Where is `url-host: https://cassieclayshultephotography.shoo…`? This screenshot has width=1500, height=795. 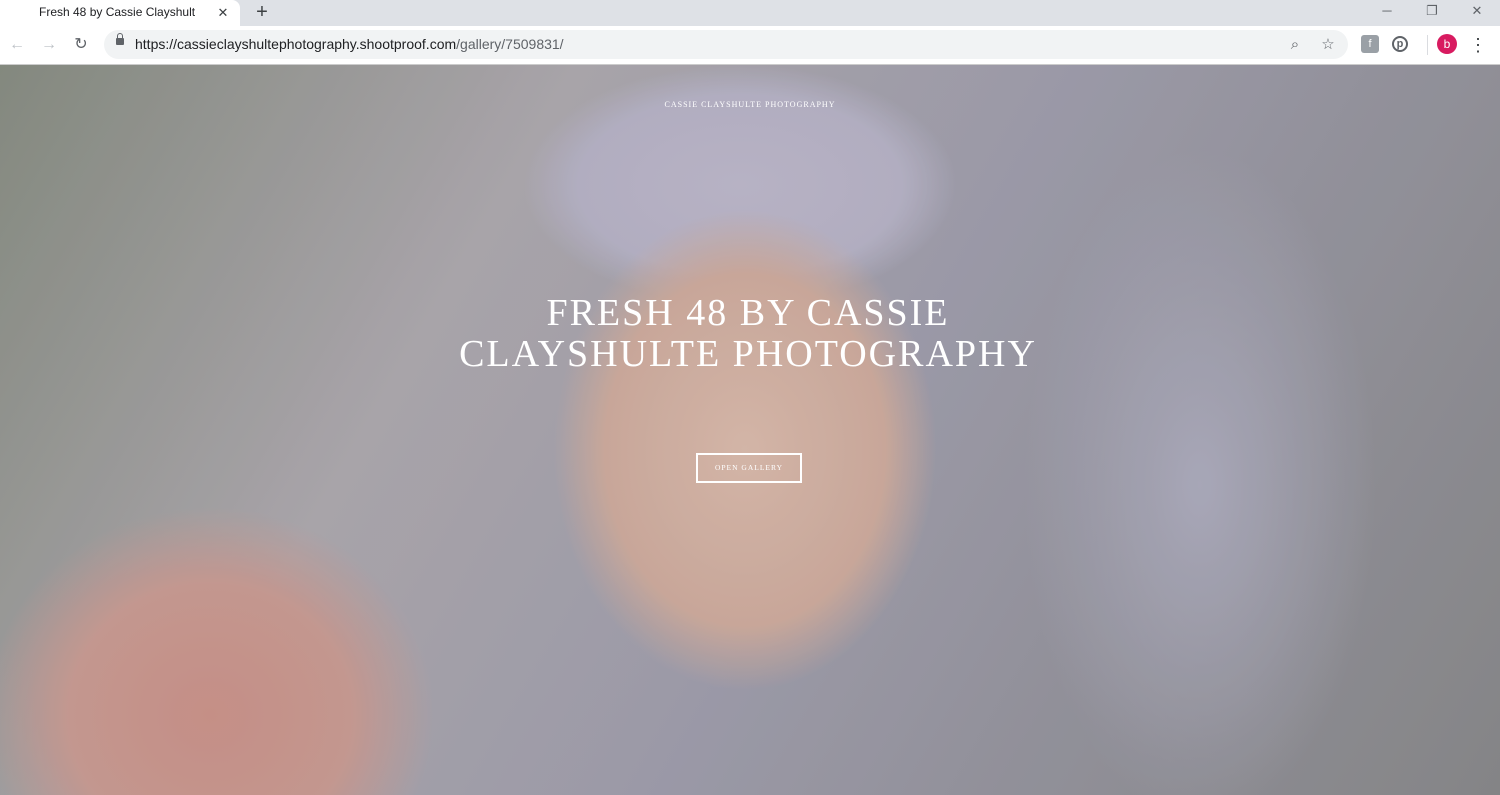
url-host: https://cassieclayshultephotography.shoo… is located at coordinates (296, 44).